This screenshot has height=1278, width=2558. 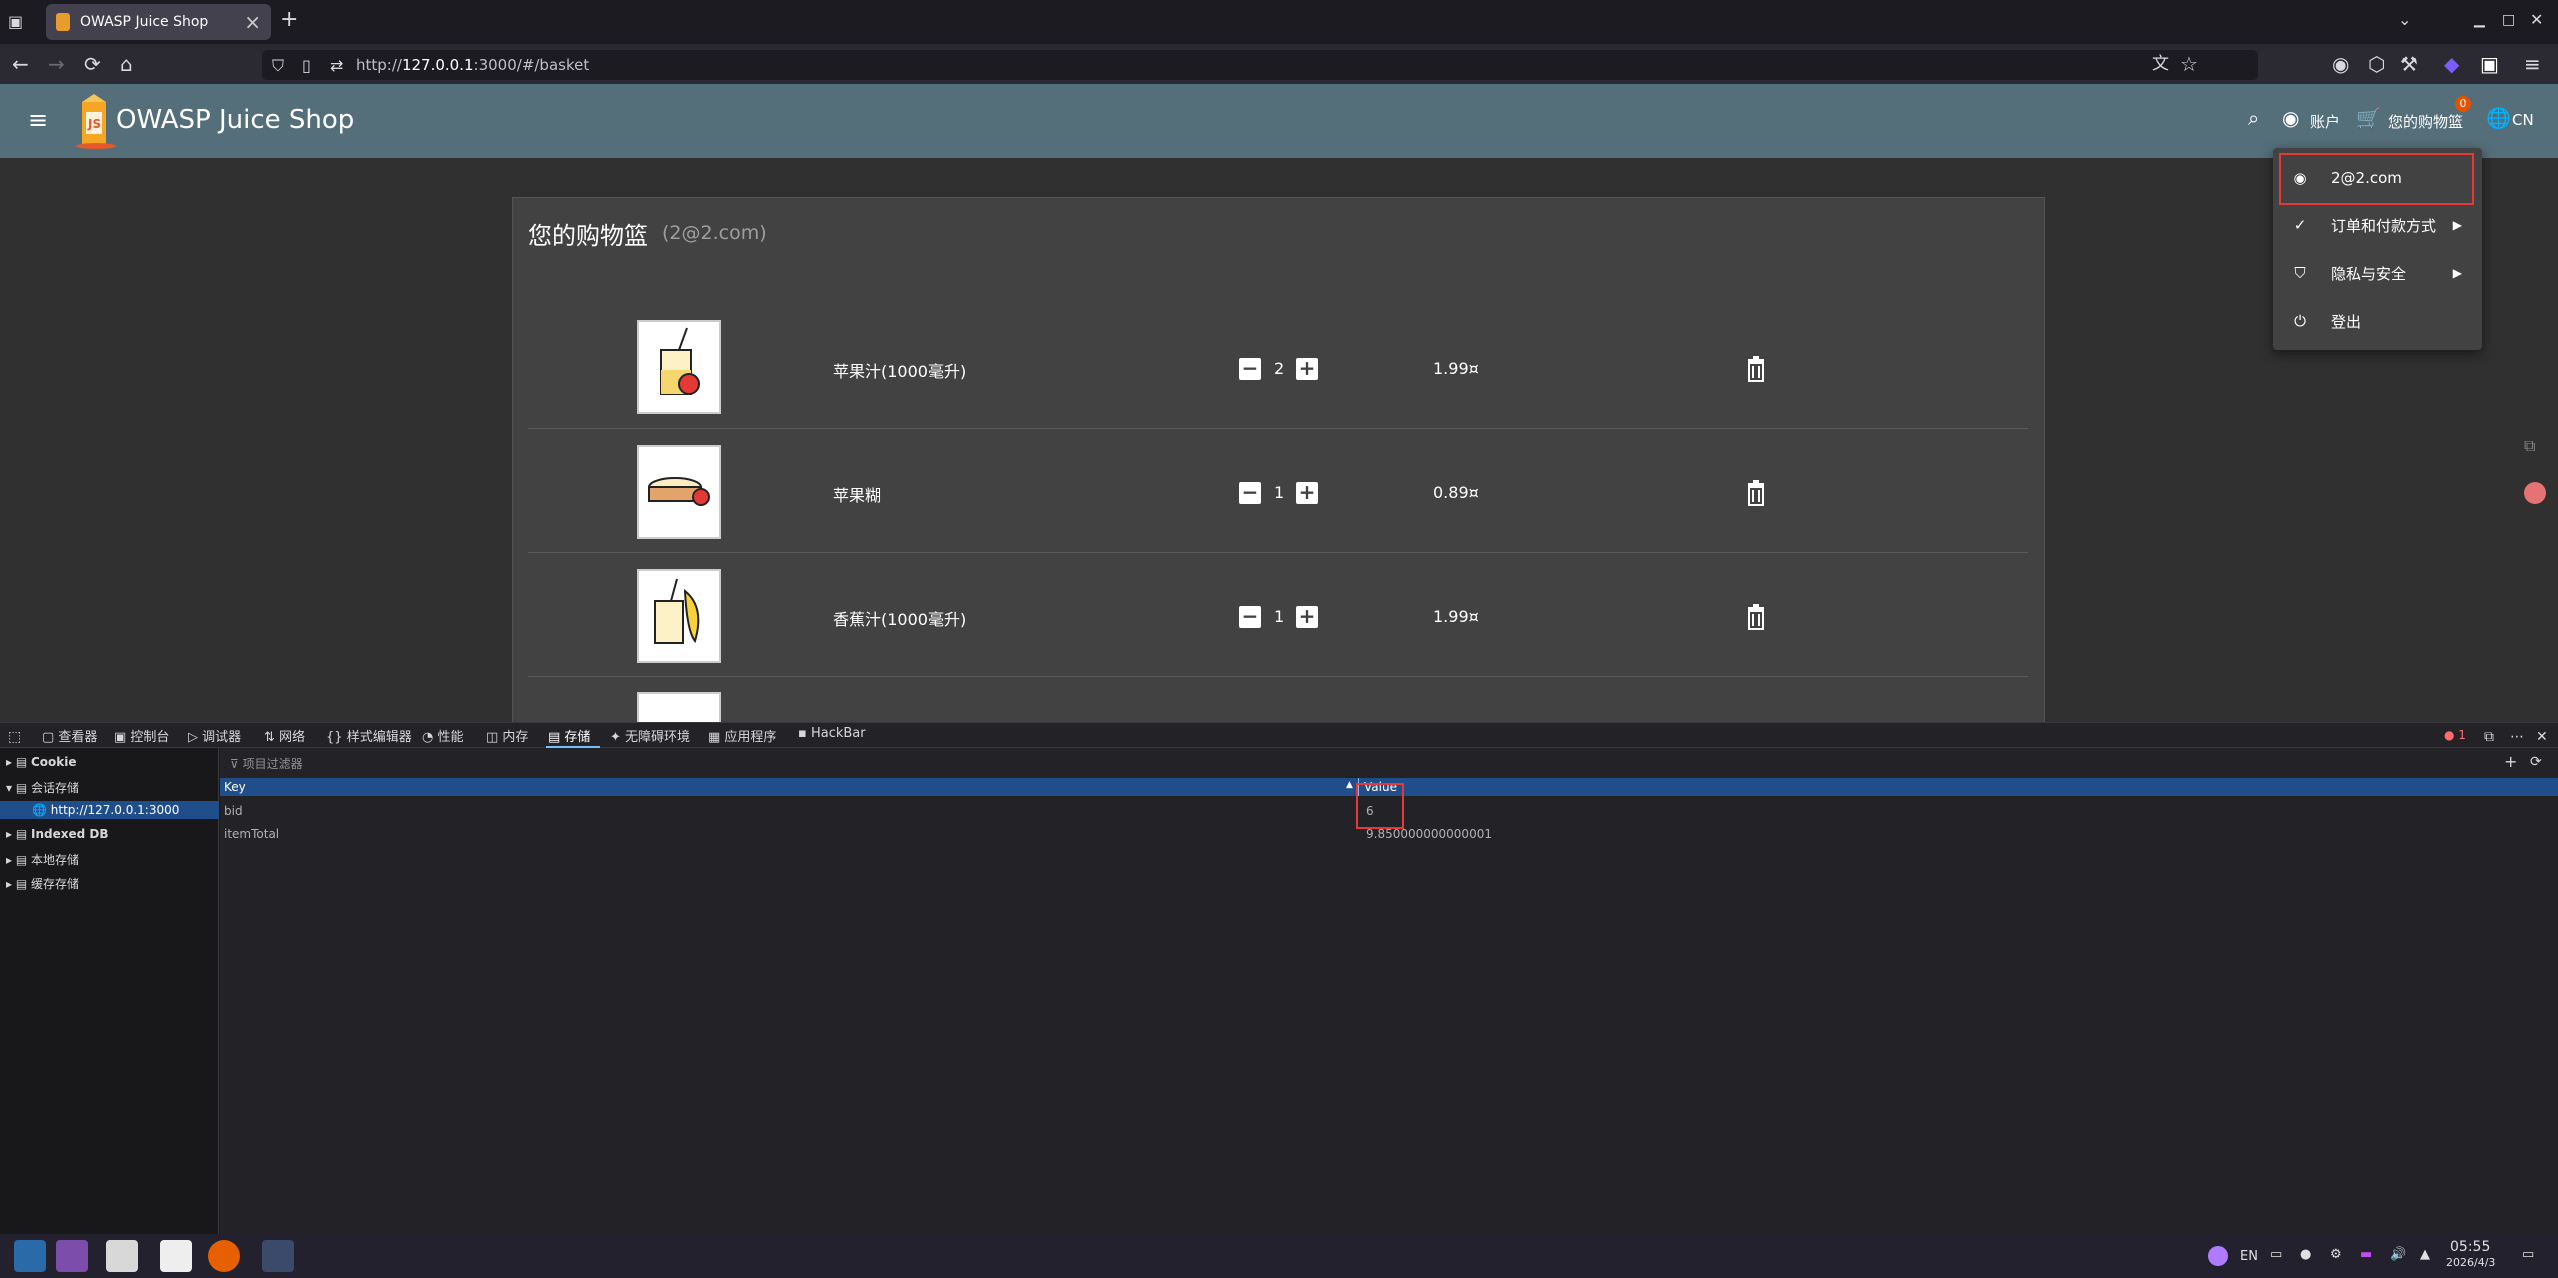 What do you see at coordinates (122, 1256) in the screenshot?
I see `file-manager-icon` at bounding box center [122, 1256].